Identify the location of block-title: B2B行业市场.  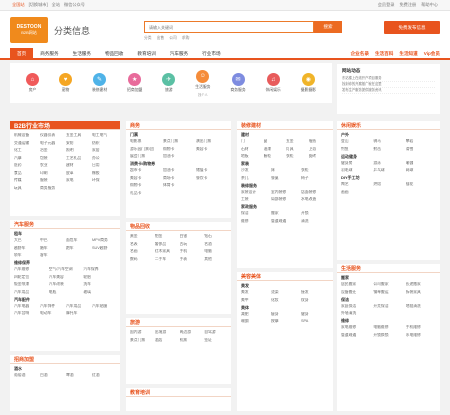
(65, 125).